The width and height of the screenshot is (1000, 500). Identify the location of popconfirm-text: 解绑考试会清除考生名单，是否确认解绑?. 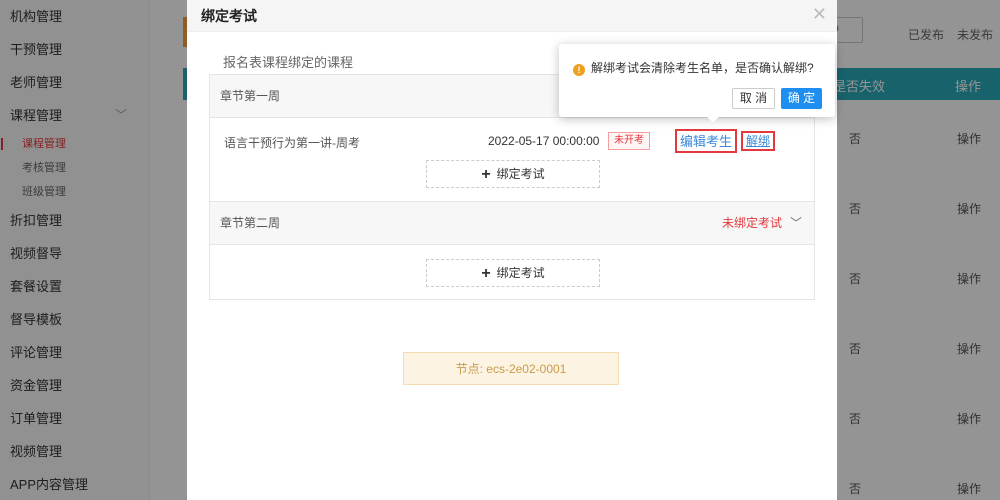
(702, 68).